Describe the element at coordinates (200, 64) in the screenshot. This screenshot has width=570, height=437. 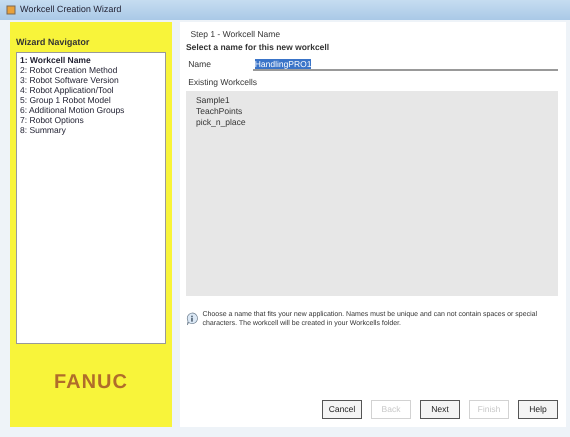
I see `name-label: Name` at that location.